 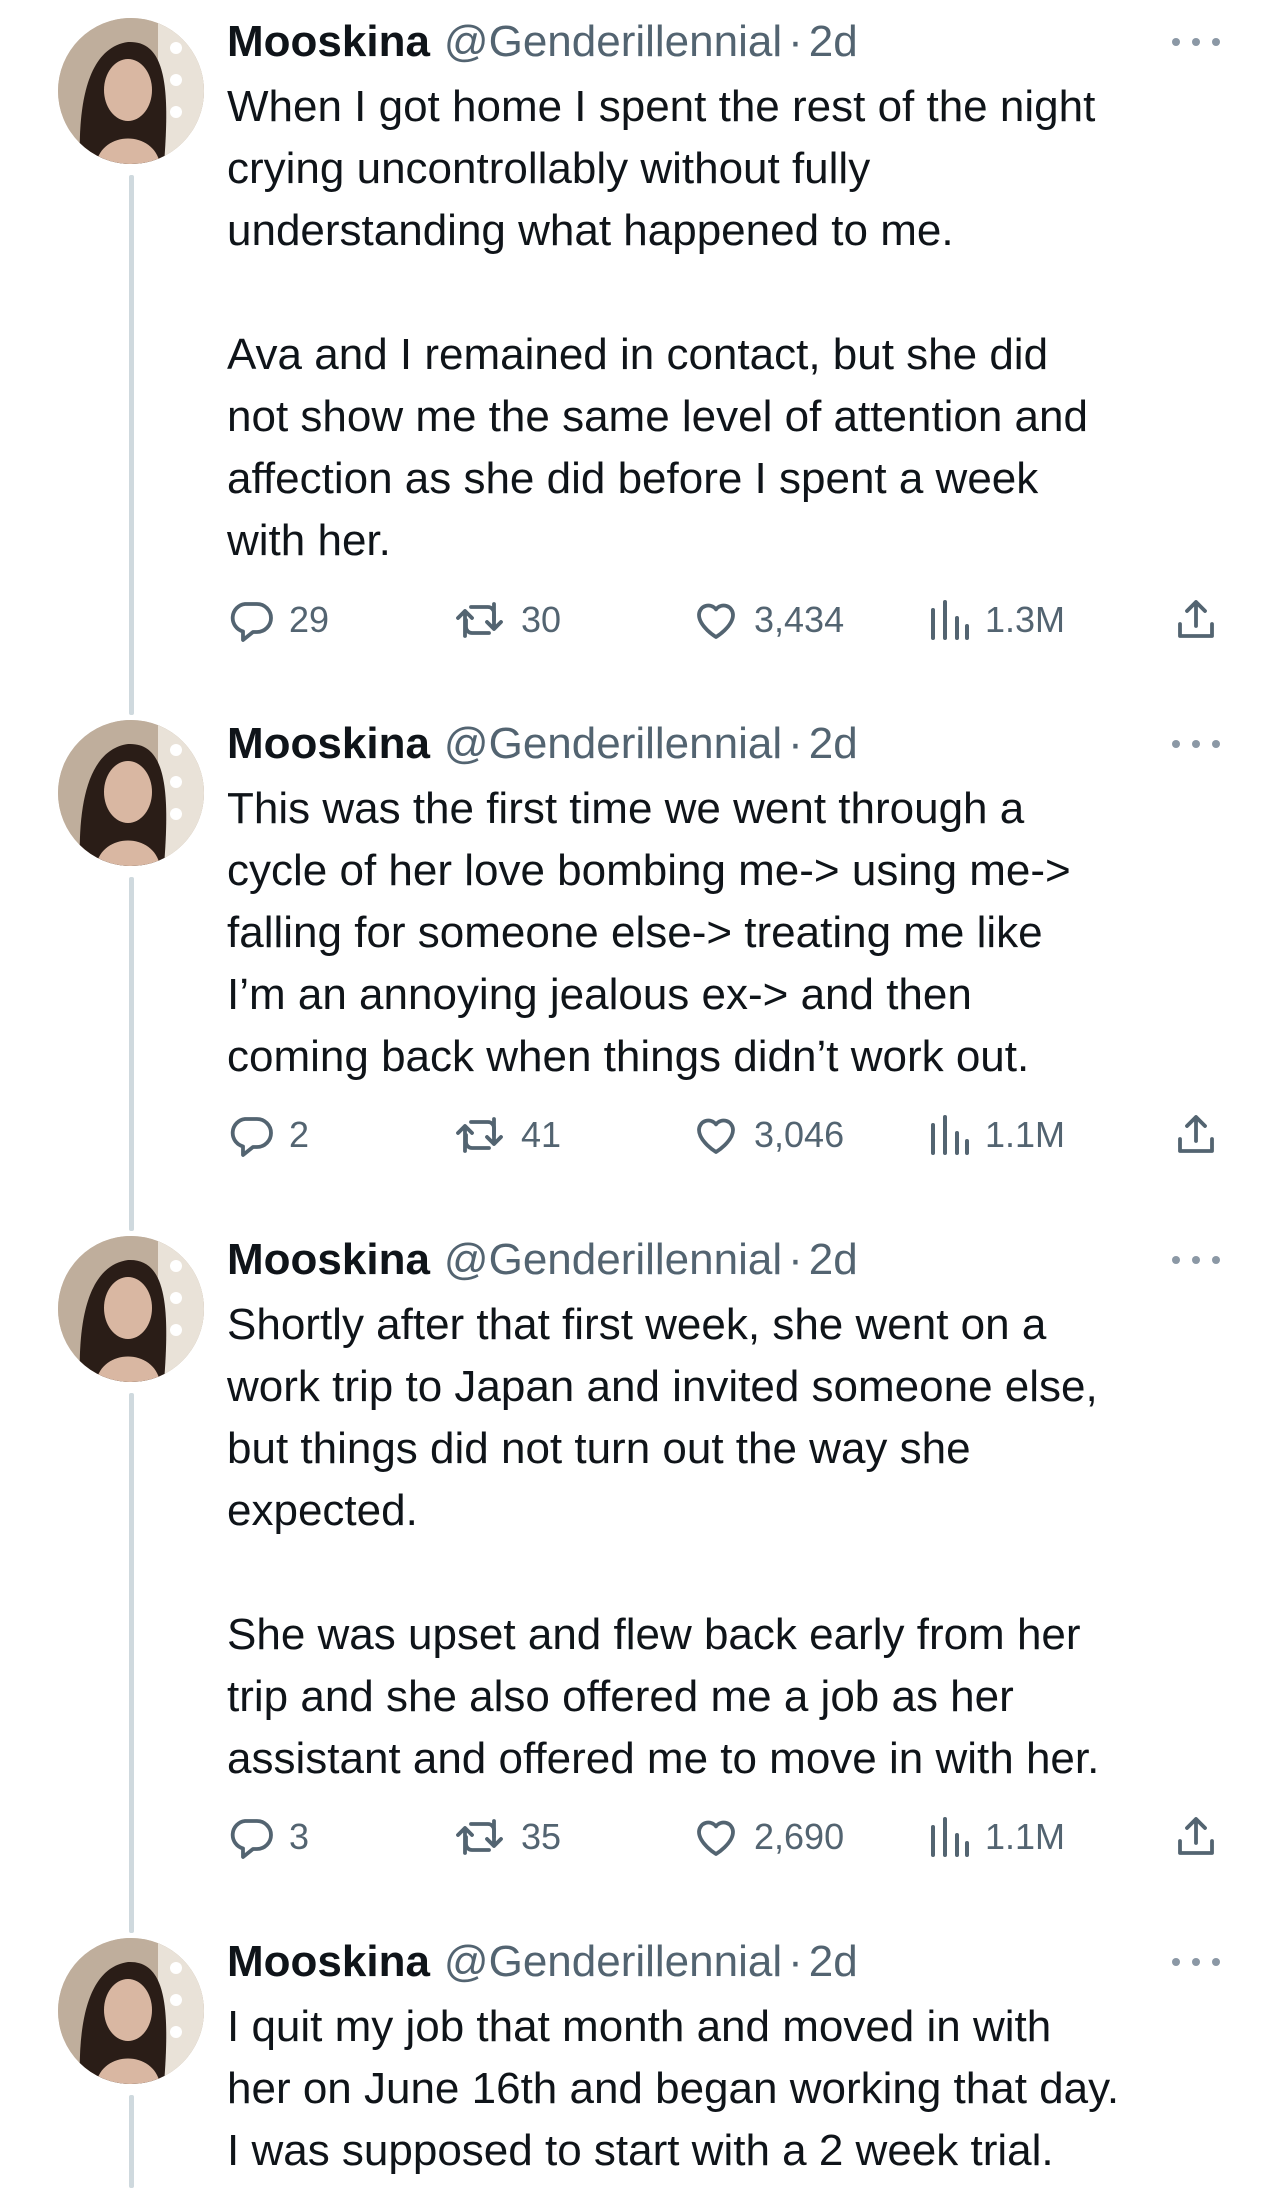 I want to click on like-button: 3,046, so click(x=768, y=1135).